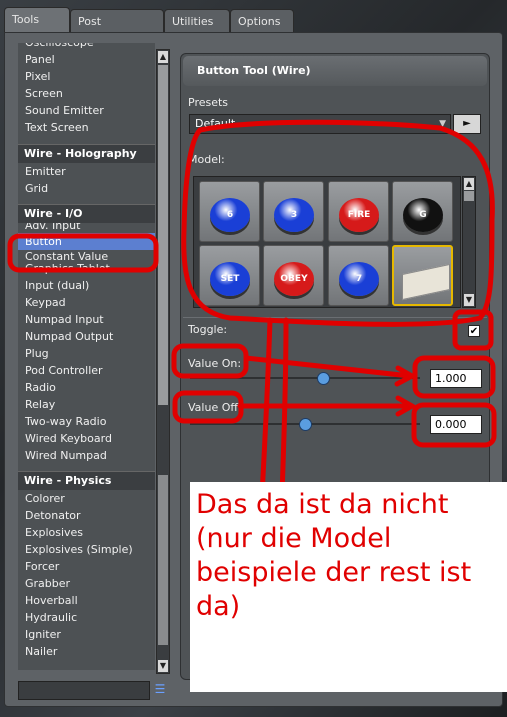 Image resolution: width=507 pixels, height=717 pixels. Describe the element at coordinates (454, 425) in the screenshot. I see `annotation-circle-value-off-input` at that location.